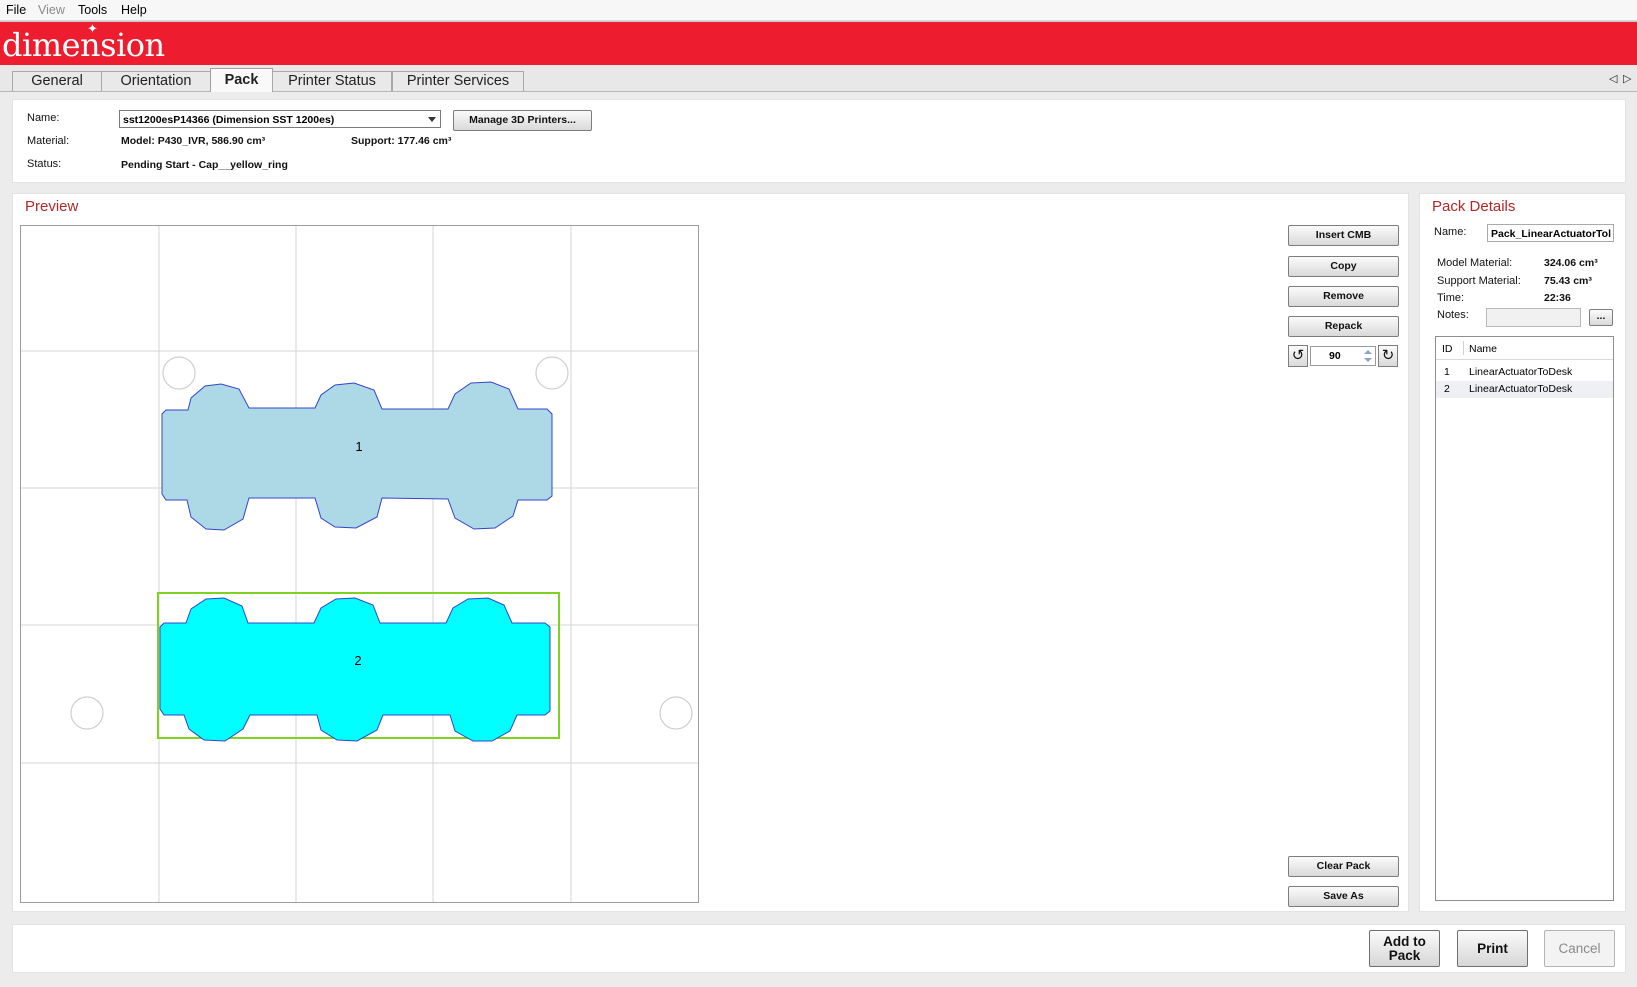  Describe the element at coordinates (1447, 372) in the screenshot. I see `row-id: 1` at that location.